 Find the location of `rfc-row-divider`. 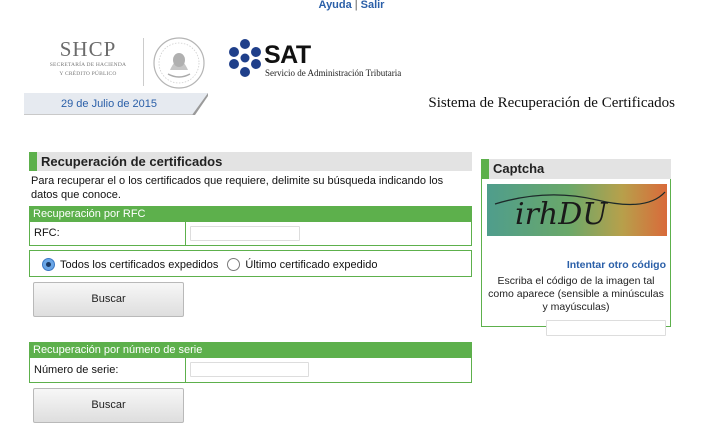

rfc-row-divider is located at coordinates (185, 233).